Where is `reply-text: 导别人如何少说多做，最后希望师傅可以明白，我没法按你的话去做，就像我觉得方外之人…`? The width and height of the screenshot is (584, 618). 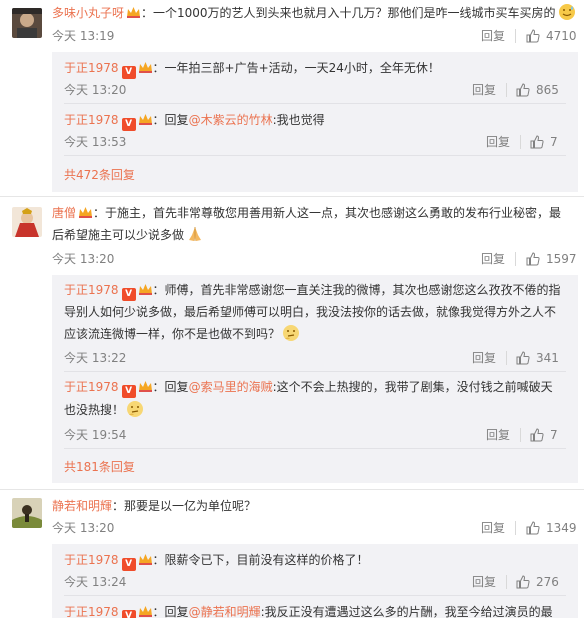 reply-text: 导别人如何少说多做，最后希望师傅可以明白，我没法按你的话去做，就像我觉得方外之人… is located at coordinates (310, 312).